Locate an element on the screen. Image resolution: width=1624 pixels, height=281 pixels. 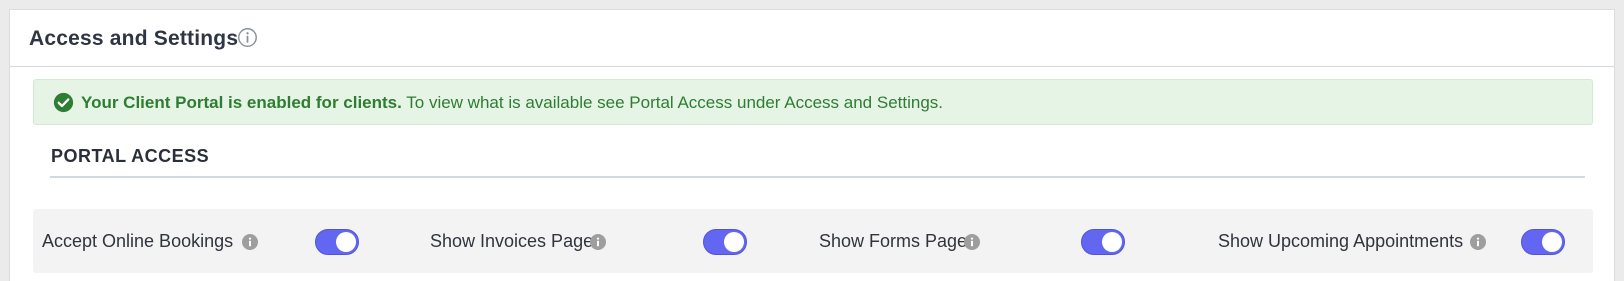
setting-accept-online-bookings: Accept Online Bookings is located at coordinates (207, 241).